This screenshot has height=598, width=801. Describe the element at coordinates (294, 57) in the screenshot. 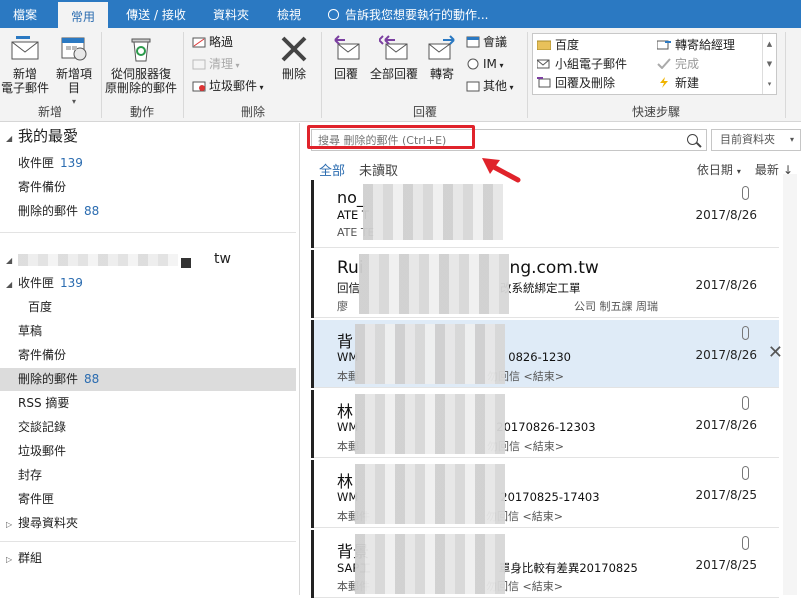

I see `delete-button: 刪除` at that location.